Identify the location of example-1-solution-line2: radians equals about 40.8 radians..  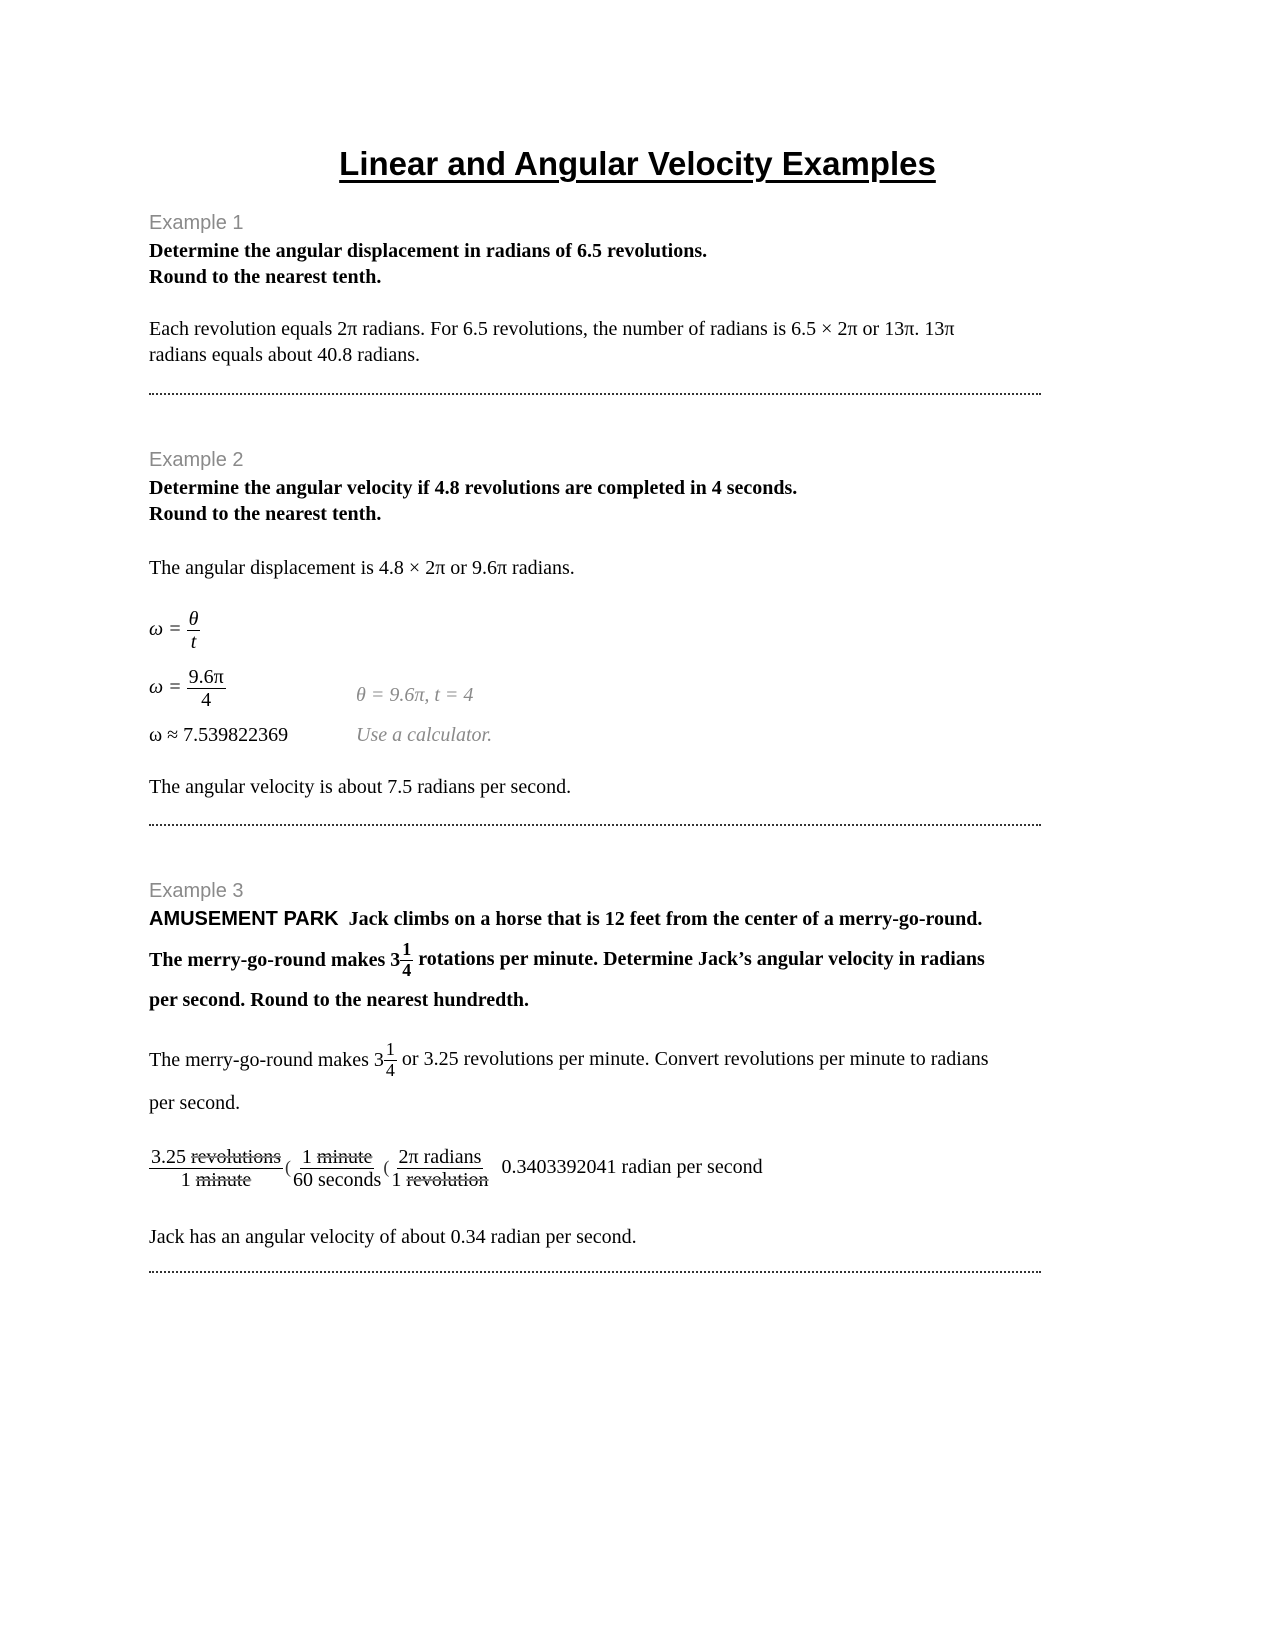
(285, 355).